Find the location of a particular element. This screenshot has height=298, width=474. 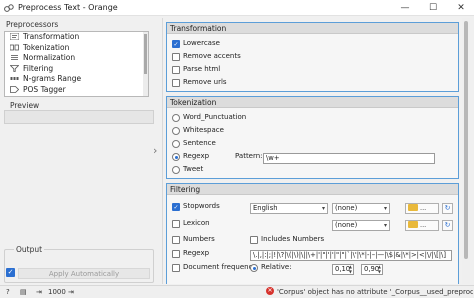

chevron-right-icon: › is located at coordinates (155, 150).